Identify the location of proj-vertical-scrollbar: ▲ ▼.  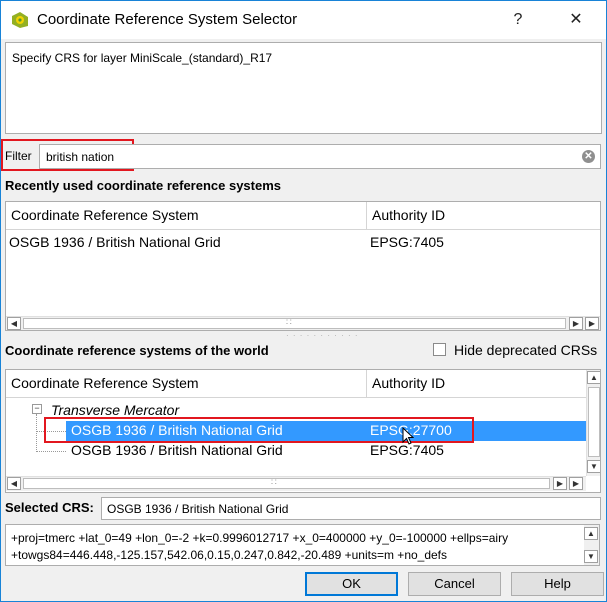
(591, 545).